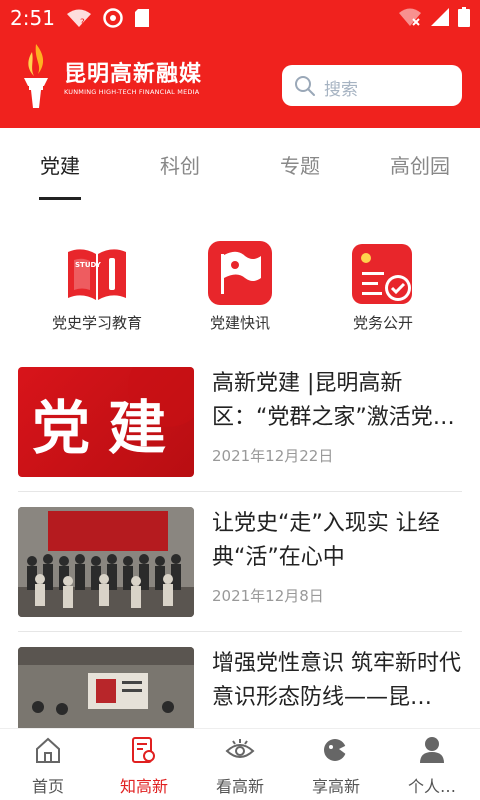  I want to click on news-item: 让党史“走”入现实 让经典“活”在心中 2021年12月8日, so click(240, 568).